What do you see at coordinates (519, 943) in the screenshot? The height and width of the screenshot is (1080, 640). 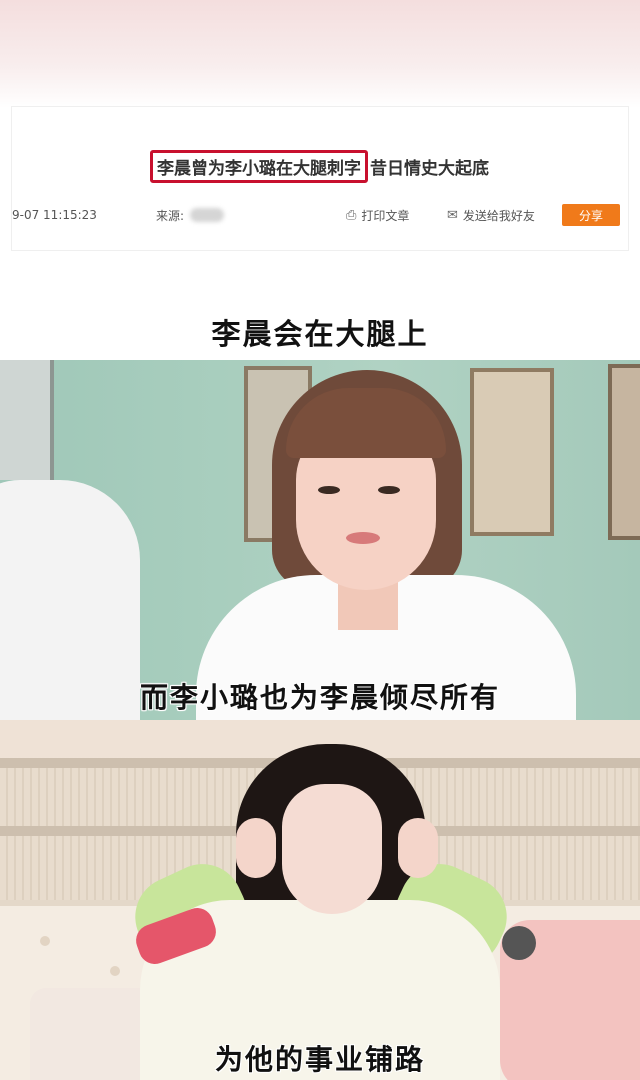 I see `microphone` at bounding box center [519, 943].